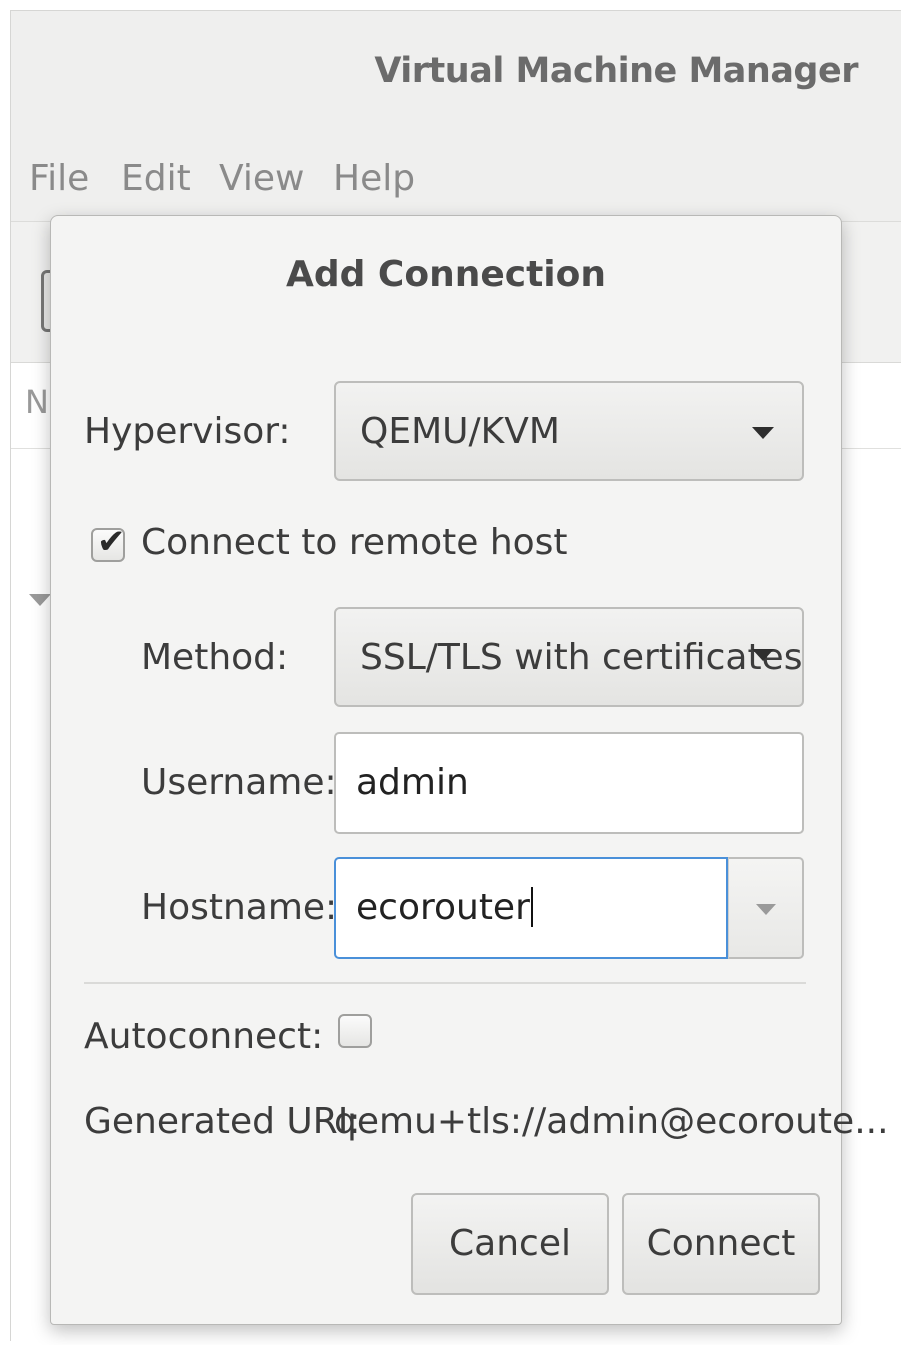  I want to click on hostname-history-button, so click(766, 908).